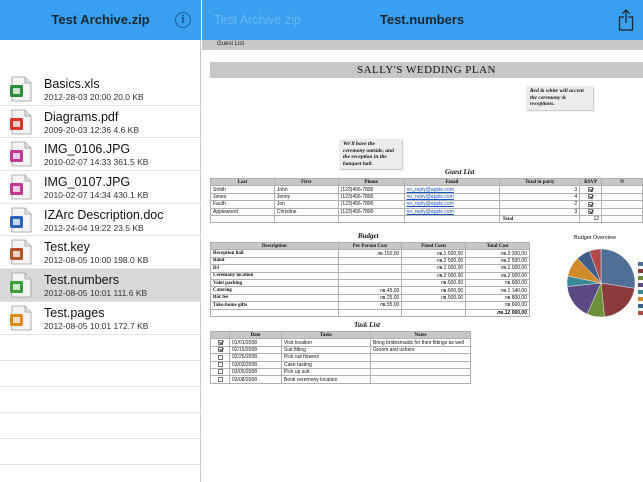 The width and height of the screenshot is (643, 482). I want to click on guest-last: Fauth, so click(242, 204).